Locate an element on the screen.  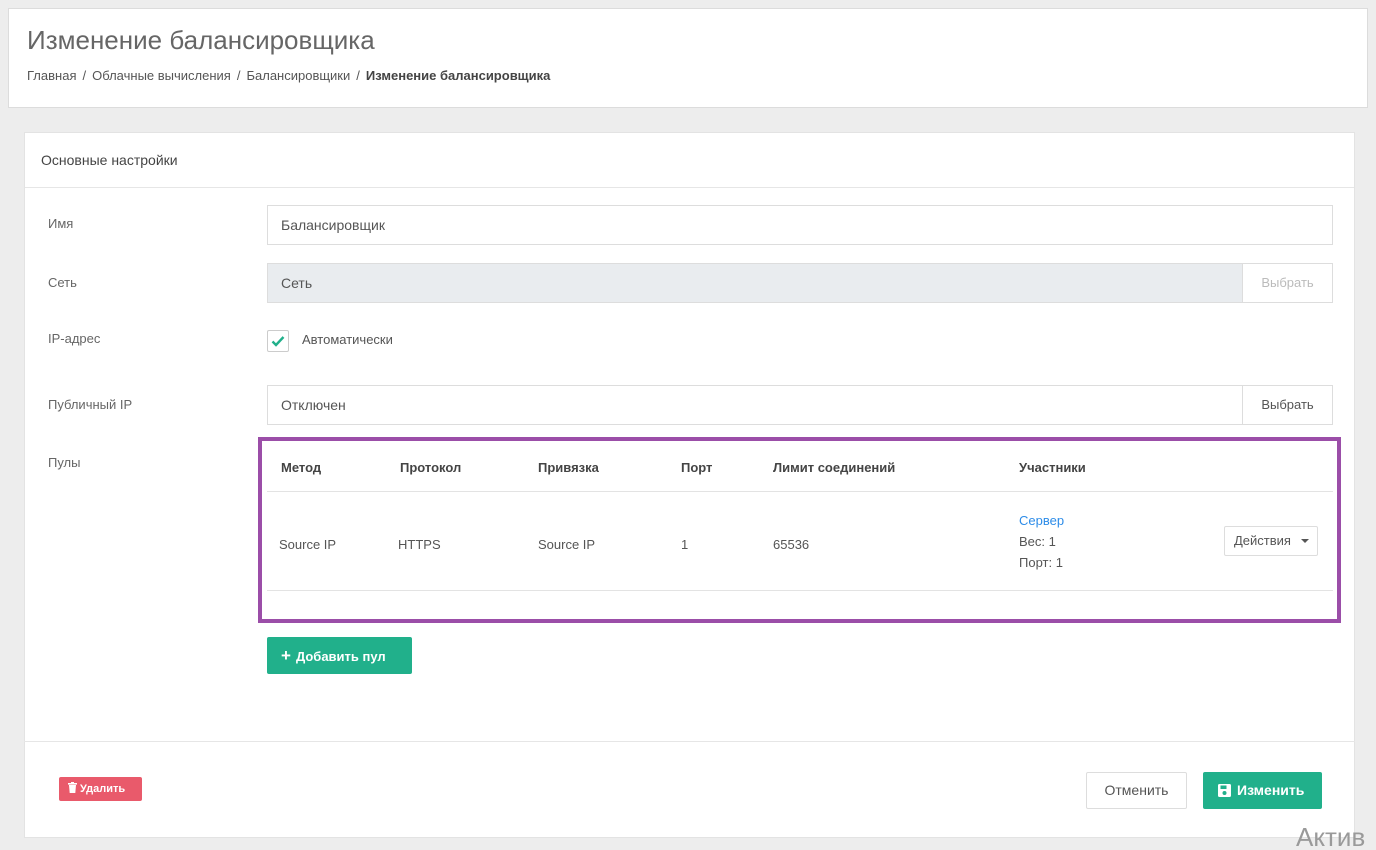
name-input: Балансировщик is located at coordinates (800, 225).